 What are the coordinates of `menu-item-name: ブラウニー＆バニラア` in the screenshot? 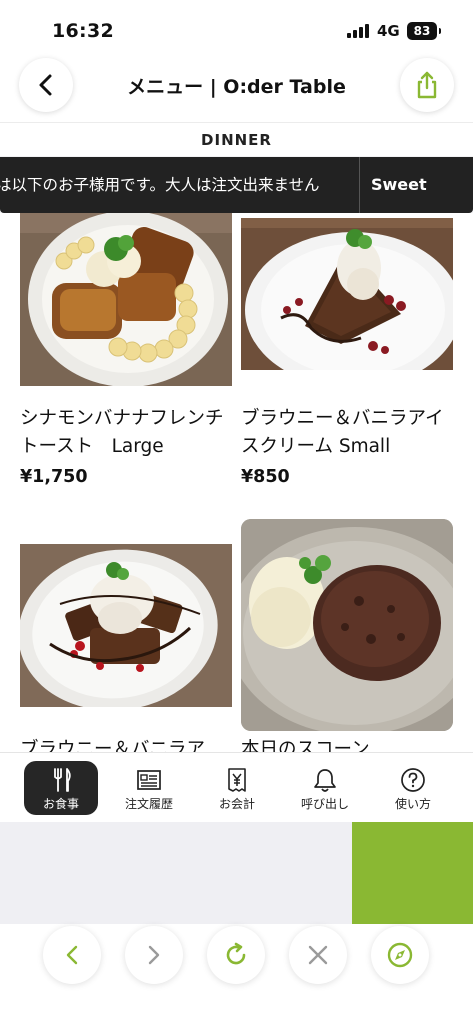 It's located at (113, 746).